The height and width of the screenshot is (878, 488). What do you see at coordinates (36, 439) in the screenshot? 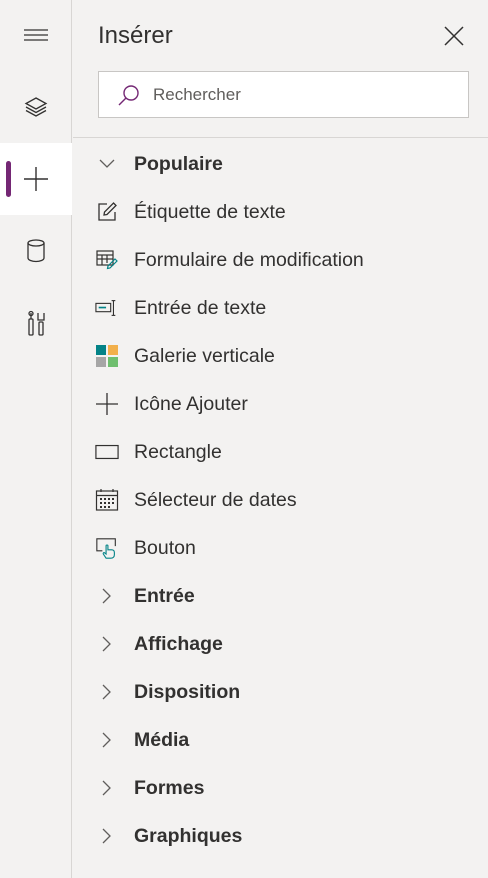
I see `left-rail` at bounding box center [36, 439].